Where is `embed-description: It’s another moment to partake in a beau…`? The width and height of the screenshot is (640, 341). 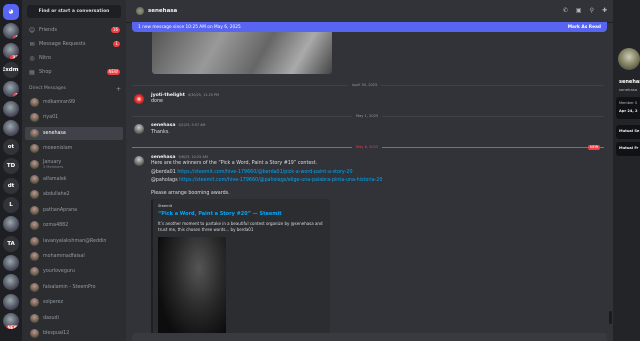 embed-description: It’s another moment to partake in a beau… is located at coordinates (240, 226).